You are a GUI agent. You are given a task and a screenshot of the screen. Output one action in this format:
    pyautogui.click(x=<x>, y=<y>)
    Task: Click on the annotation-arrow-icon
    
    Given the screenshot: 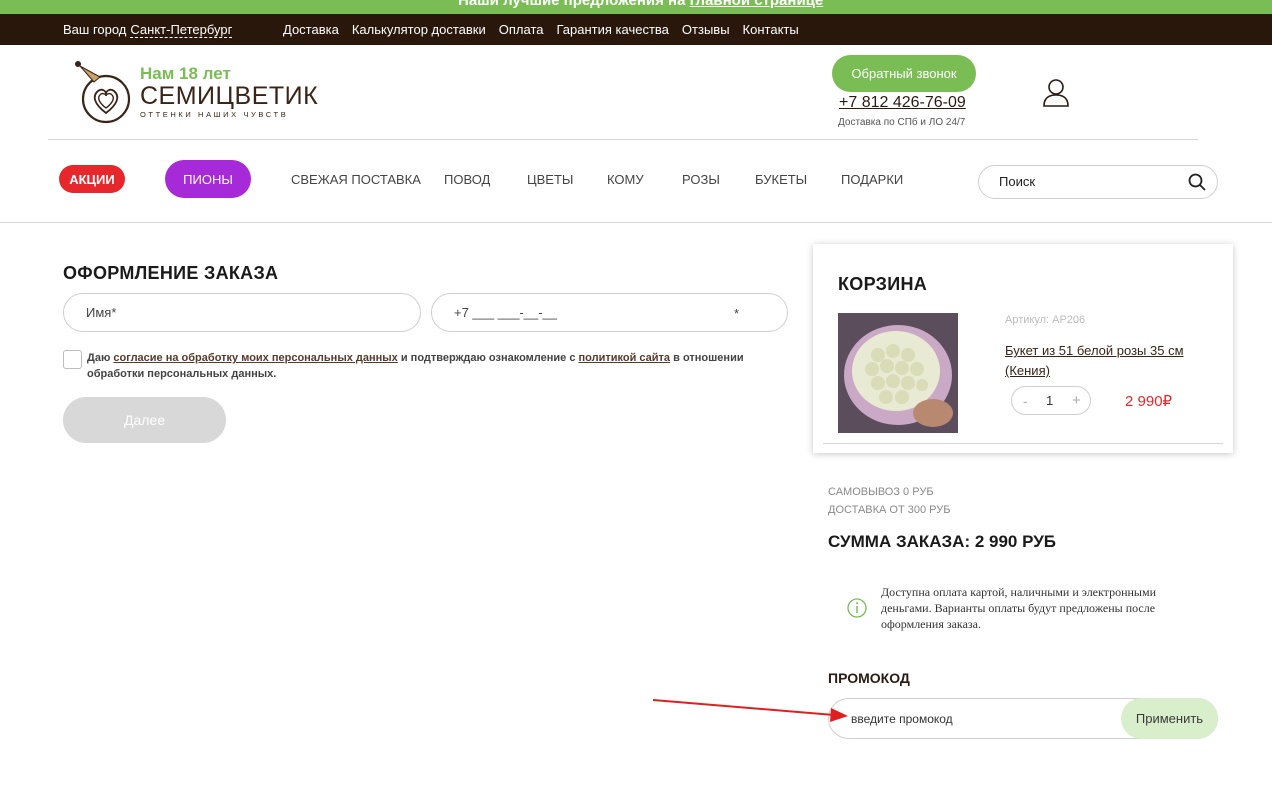 What is the action you would take?
    pyautogui.click(x=750, y=710)
    